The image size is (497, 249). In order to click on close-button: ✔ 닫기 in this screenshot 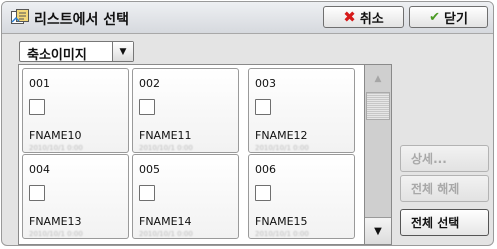, I will do `click(448, 17)`.